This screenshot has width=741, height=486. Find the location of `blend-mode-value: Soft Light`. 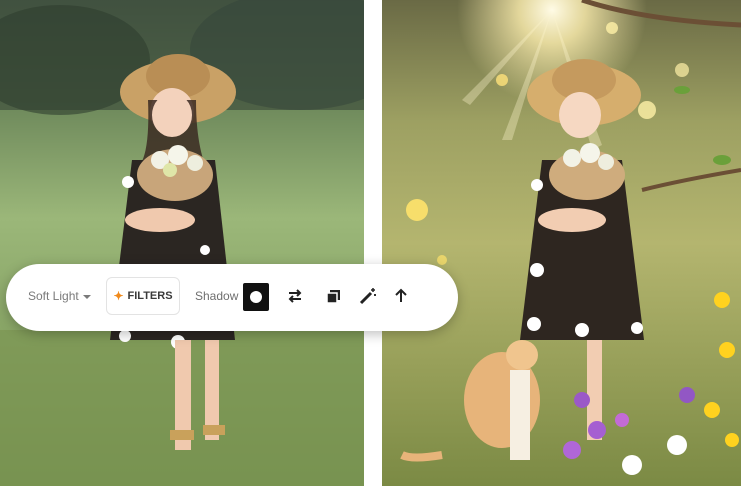

blend-mode-value: Soft Light is located at coordinates (53, 296).